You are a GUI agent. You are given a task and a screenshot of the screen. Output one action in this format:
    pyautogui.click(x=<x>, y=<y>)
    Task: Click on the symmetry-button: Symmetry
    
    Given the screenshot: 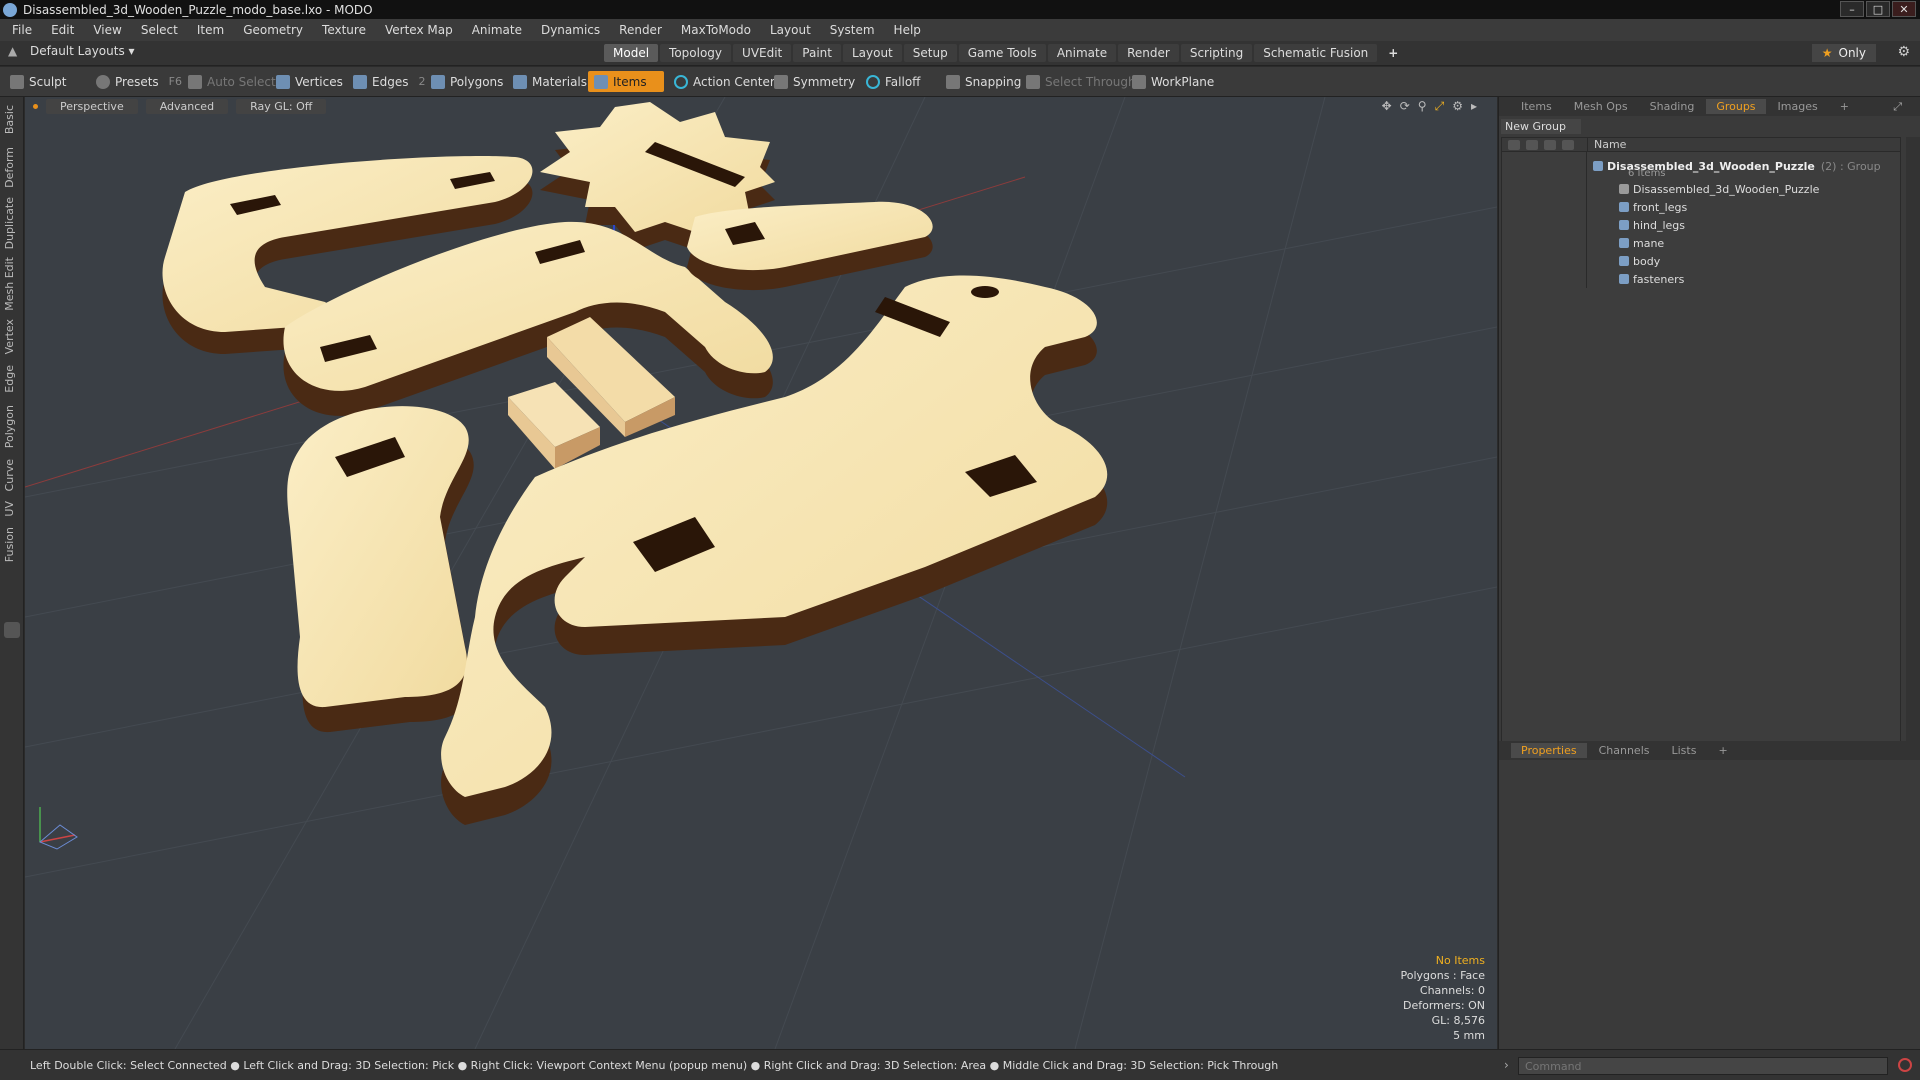 What is the action you would take?
    pyautogui.click(x=814, y=81)
    